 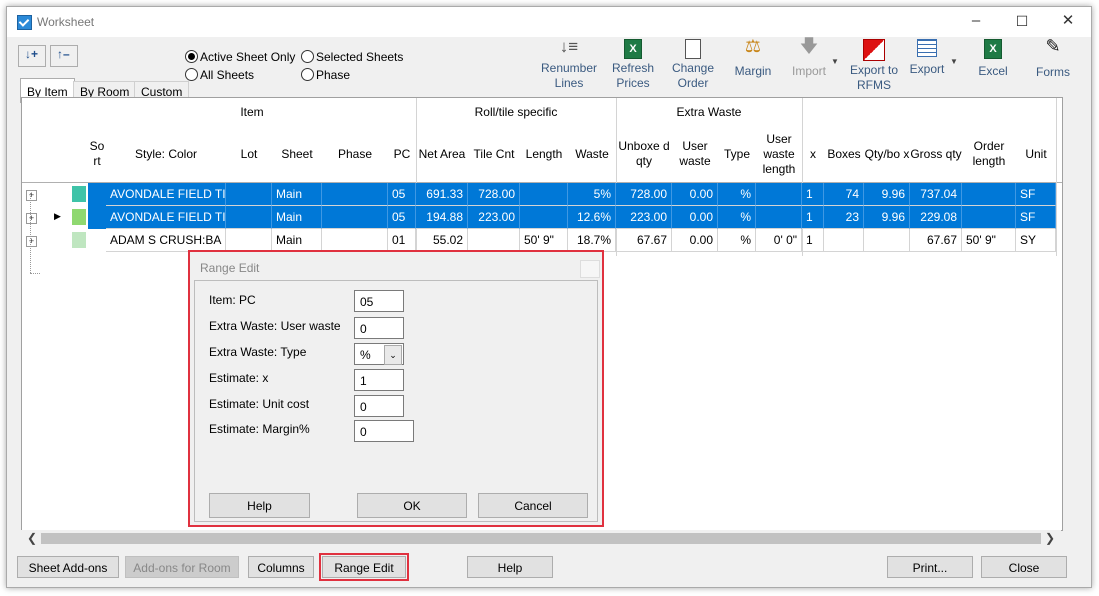 I want to click on horizontal-scrollbar: ❮ ❯, so click(x=541, y=538).